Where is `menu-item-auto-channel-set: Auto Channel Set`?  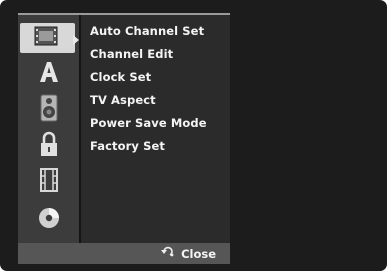 menu-item-auto-channel-set: Auto Channel Set is located at coordinates (148, 34).